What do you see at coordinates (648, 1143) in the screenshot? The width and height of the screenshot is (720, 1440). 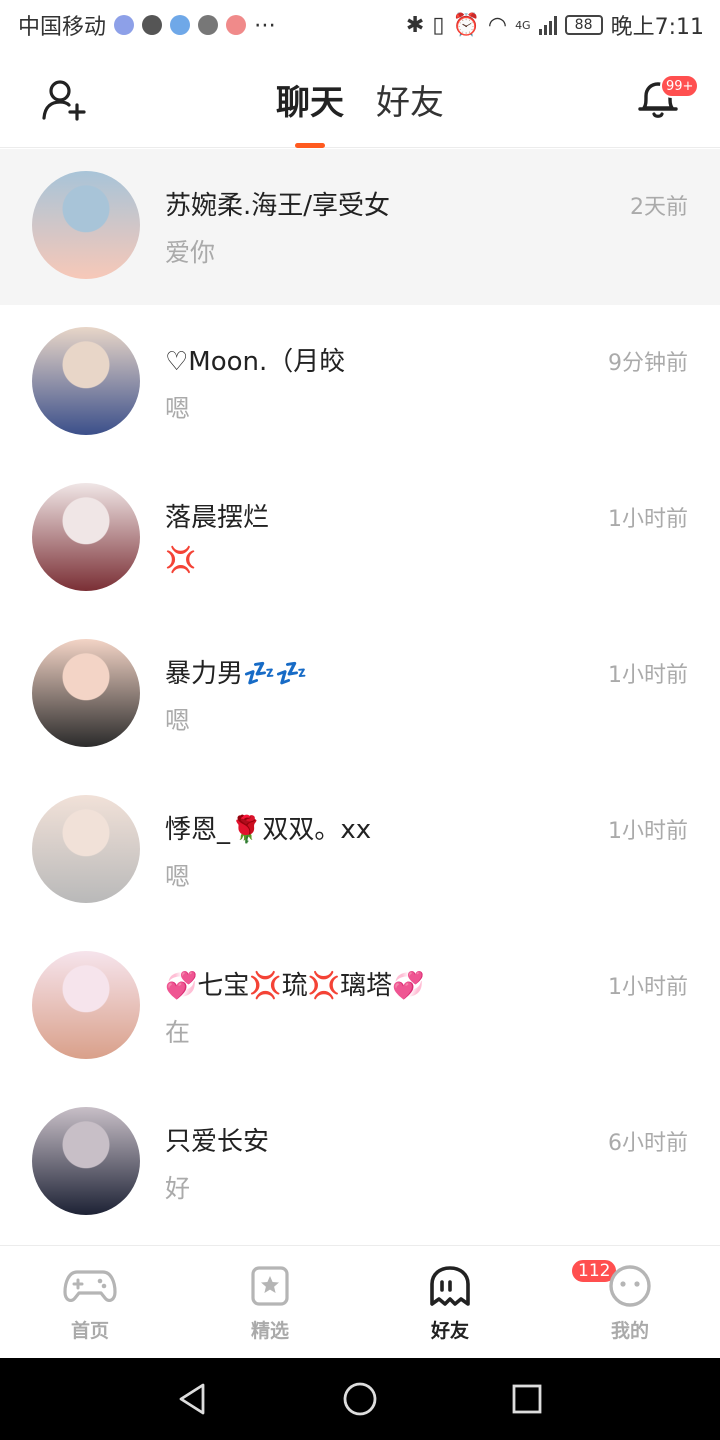 I see `chat-time: 6小时前` at bounding box center [648, 1143].